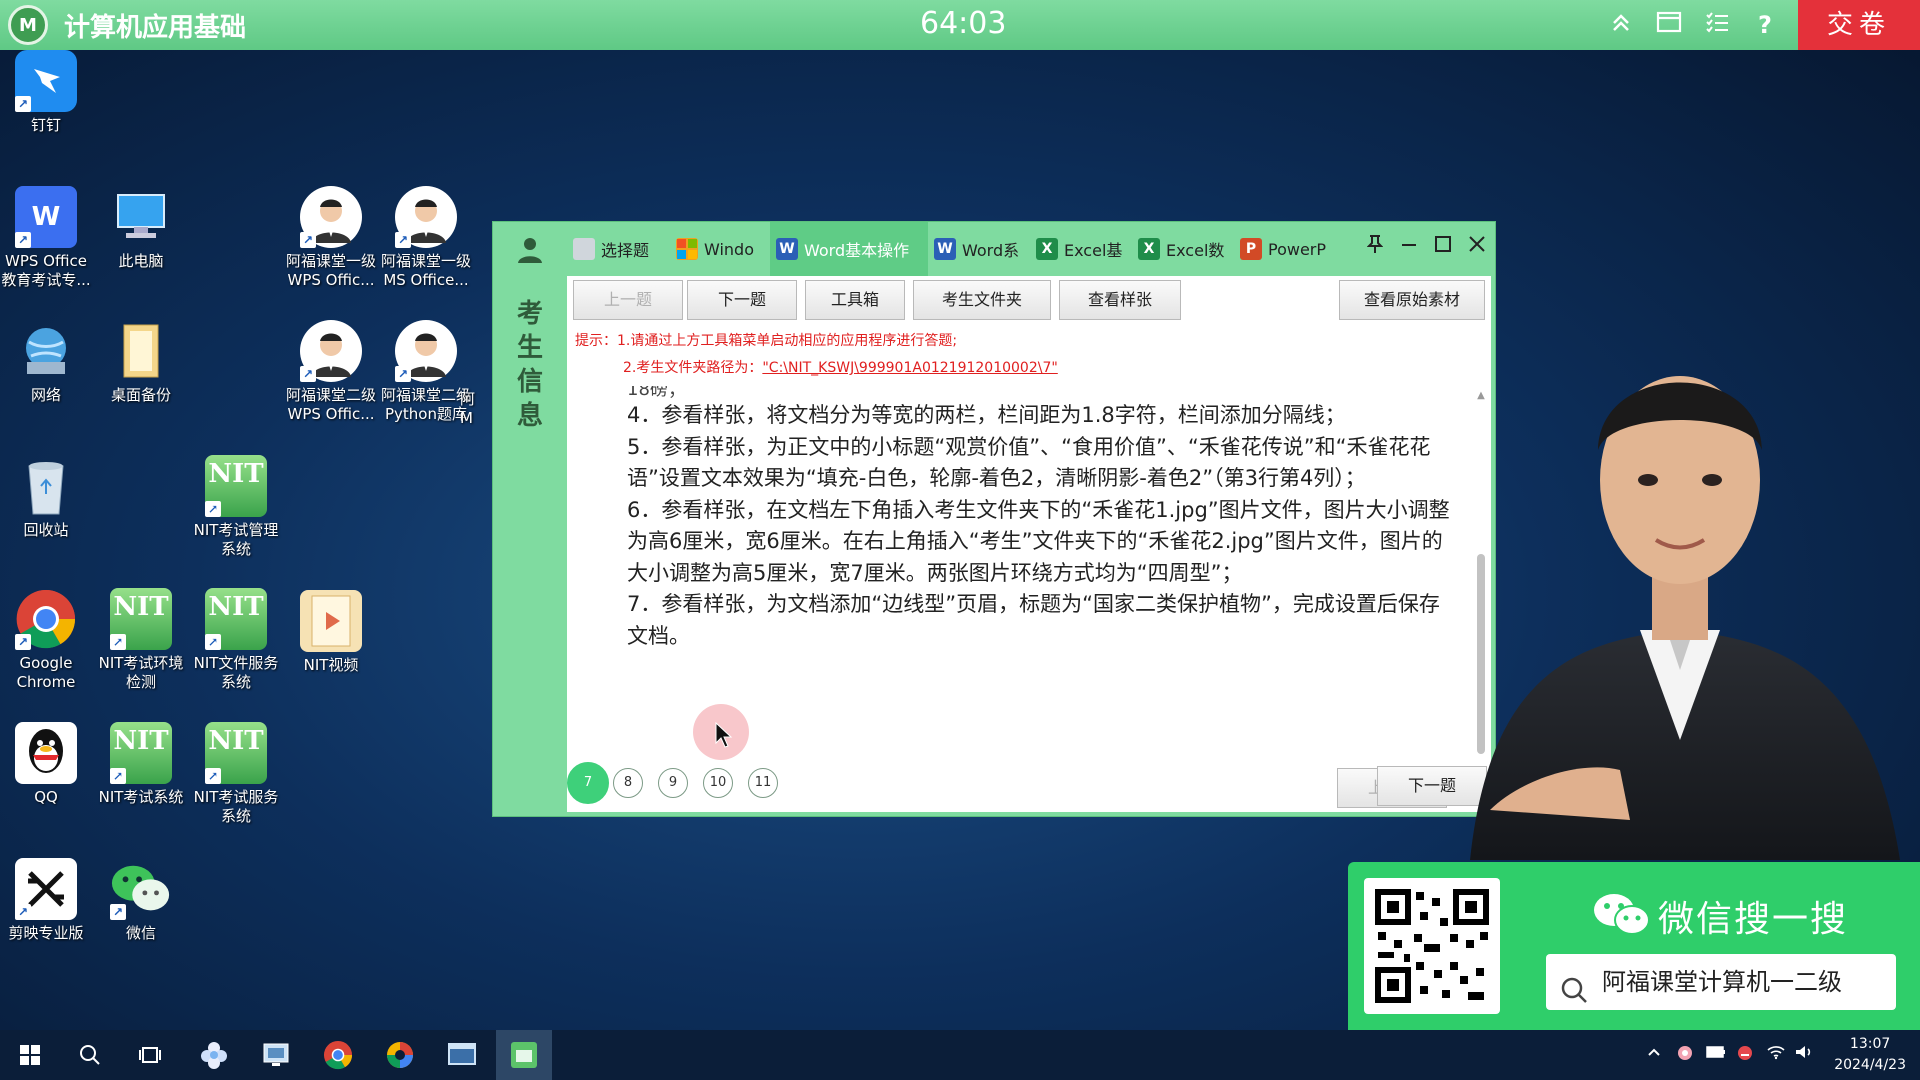 This screenshot has height=1080, width=1920. Describe the element at coordinates (1870, 1044) in the screenshot. I see `clock-time: 13:07` at that location.